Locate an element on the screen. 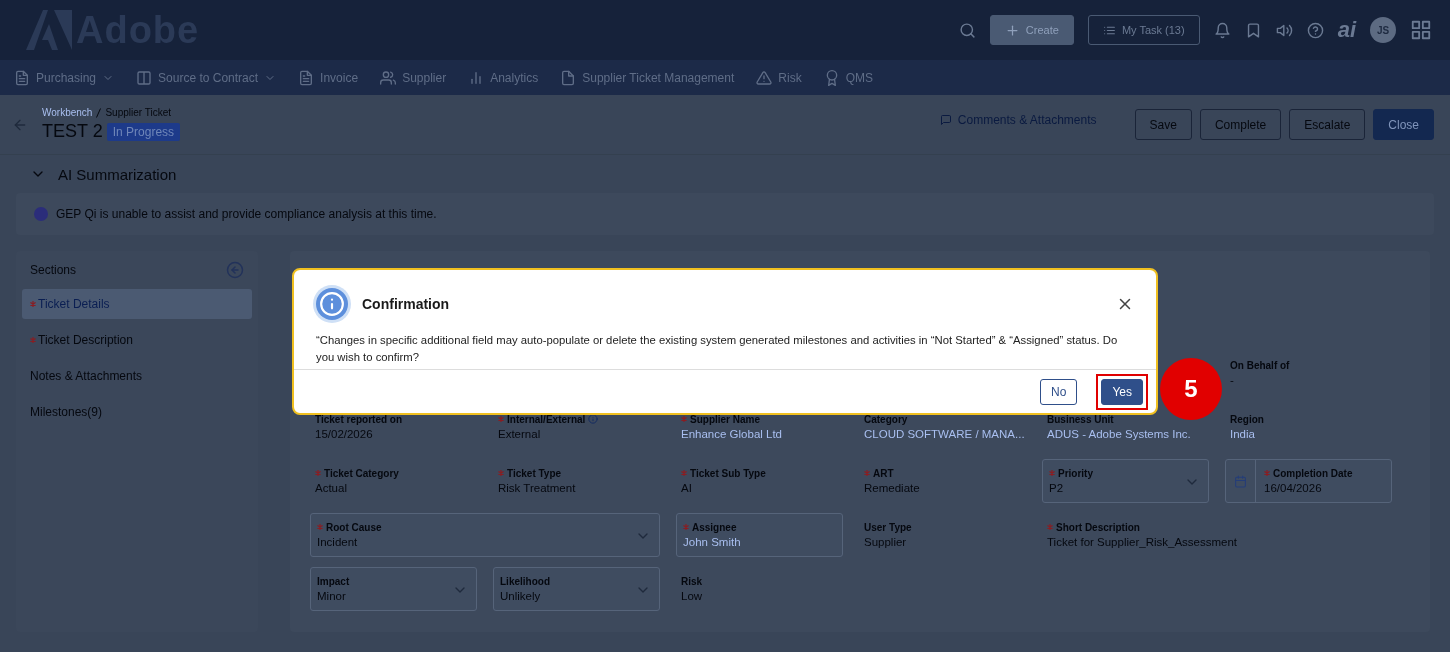  field-label: Priority is located at coordinates (1071, 473).